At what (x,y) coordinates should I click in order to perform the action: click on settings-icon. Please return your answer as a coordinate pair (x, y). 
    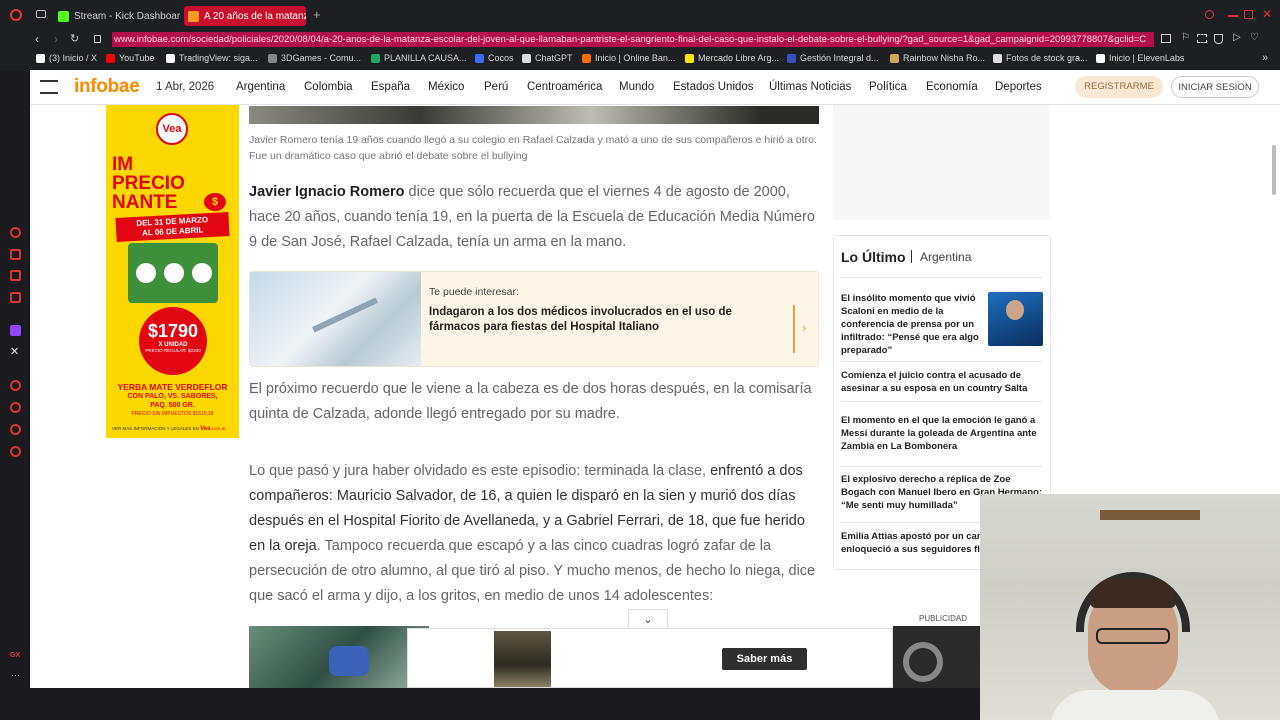
    Looking at the image, I should click on (15, 451).